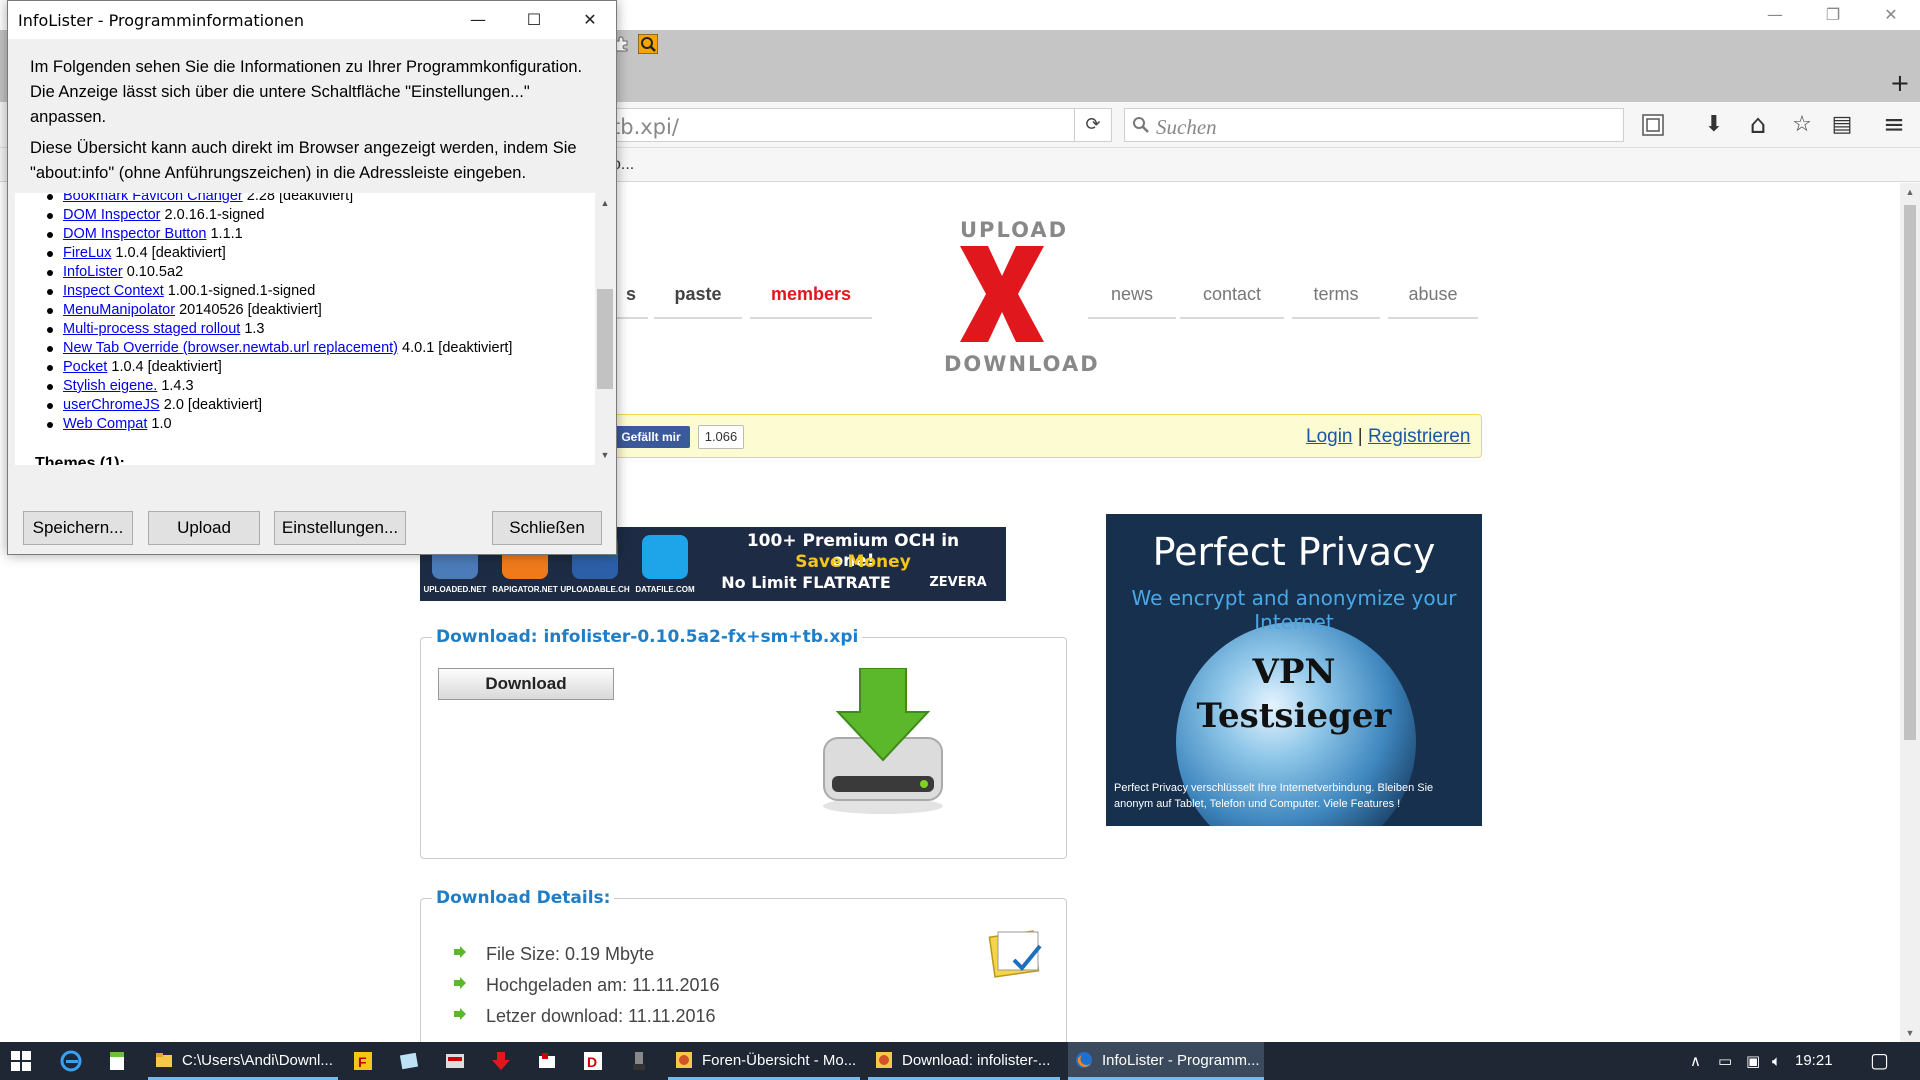  I want to click on detail-last-download: Letzer download: 11.11.2016, so click(601, 1016).